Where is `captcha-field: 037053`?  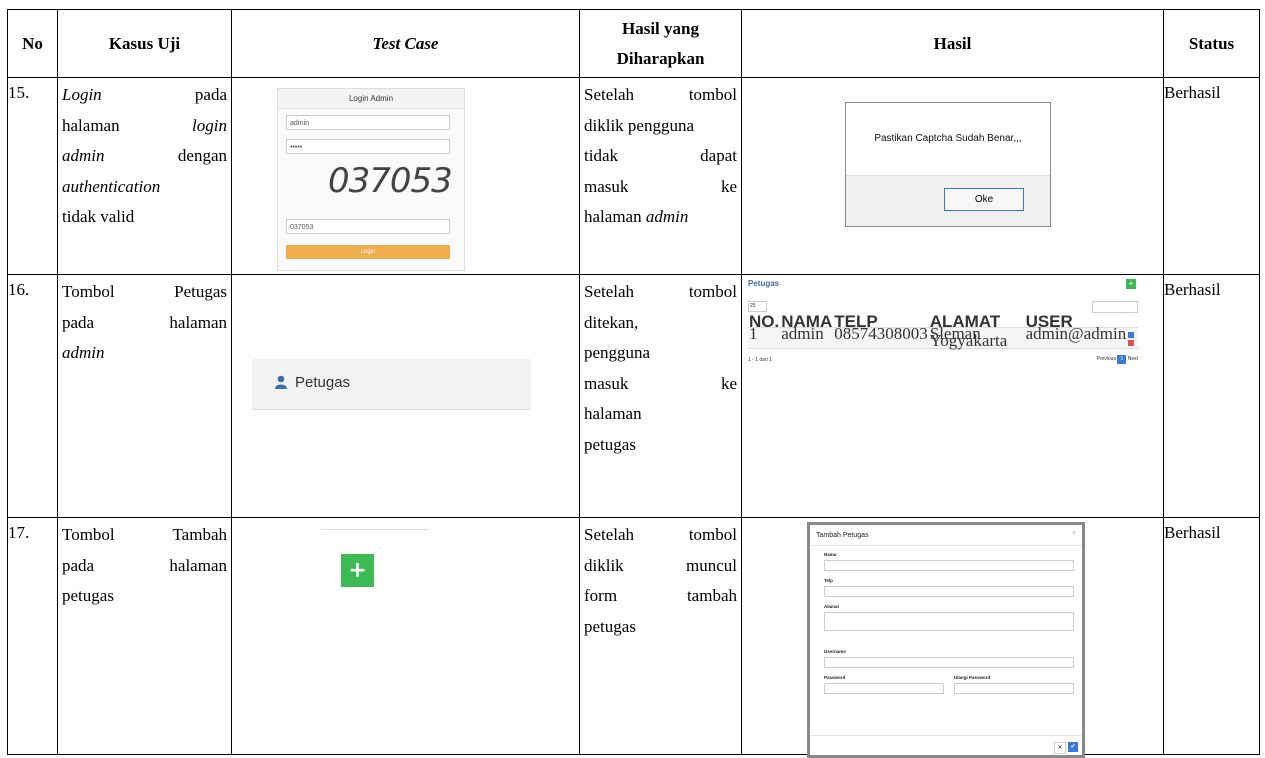
captcha-field: 037053 is located at coordinates (368, 226).